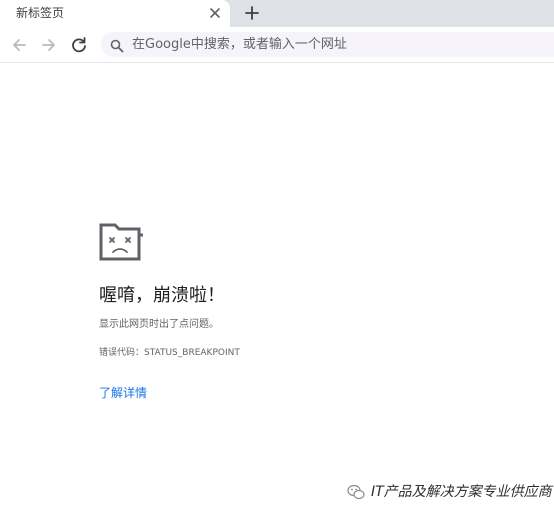 Image resolution: width=554 pixels, height=515 pixels. What do you see at coordinates (215, 13) in the screenshot?
I see `close-icon` at bounding box center [215, 13].